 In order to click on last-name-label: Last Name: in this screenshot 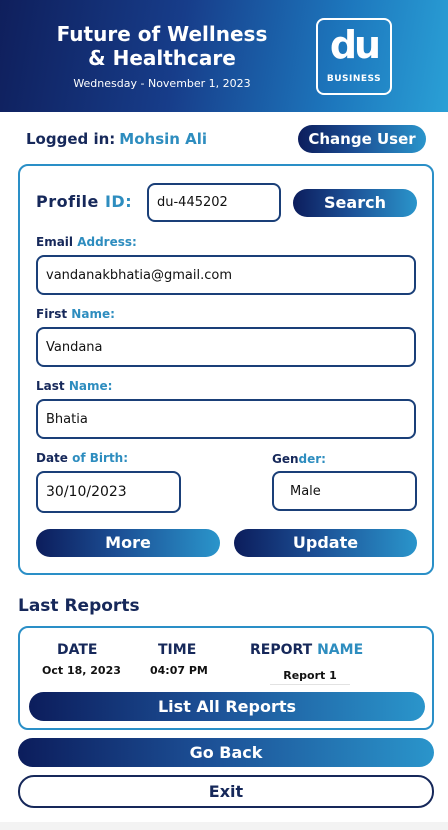, I will do `click(74, 386)`.